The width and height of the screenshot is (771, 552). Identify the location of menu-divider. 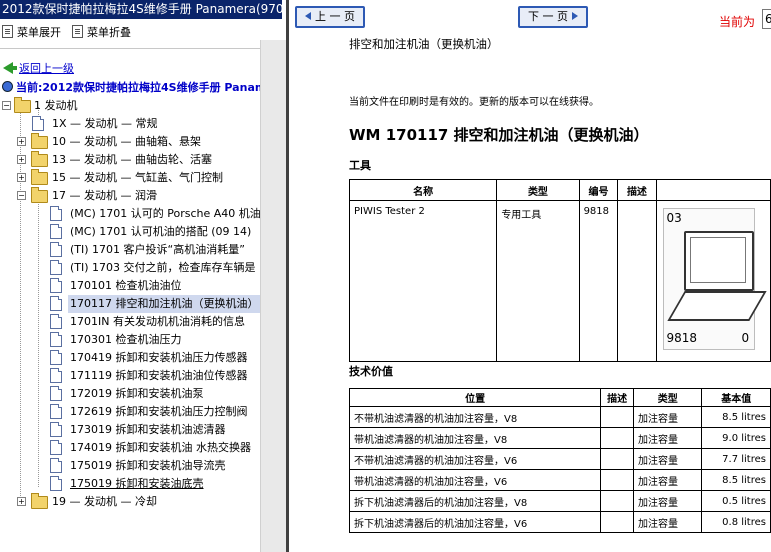
(131, 48).